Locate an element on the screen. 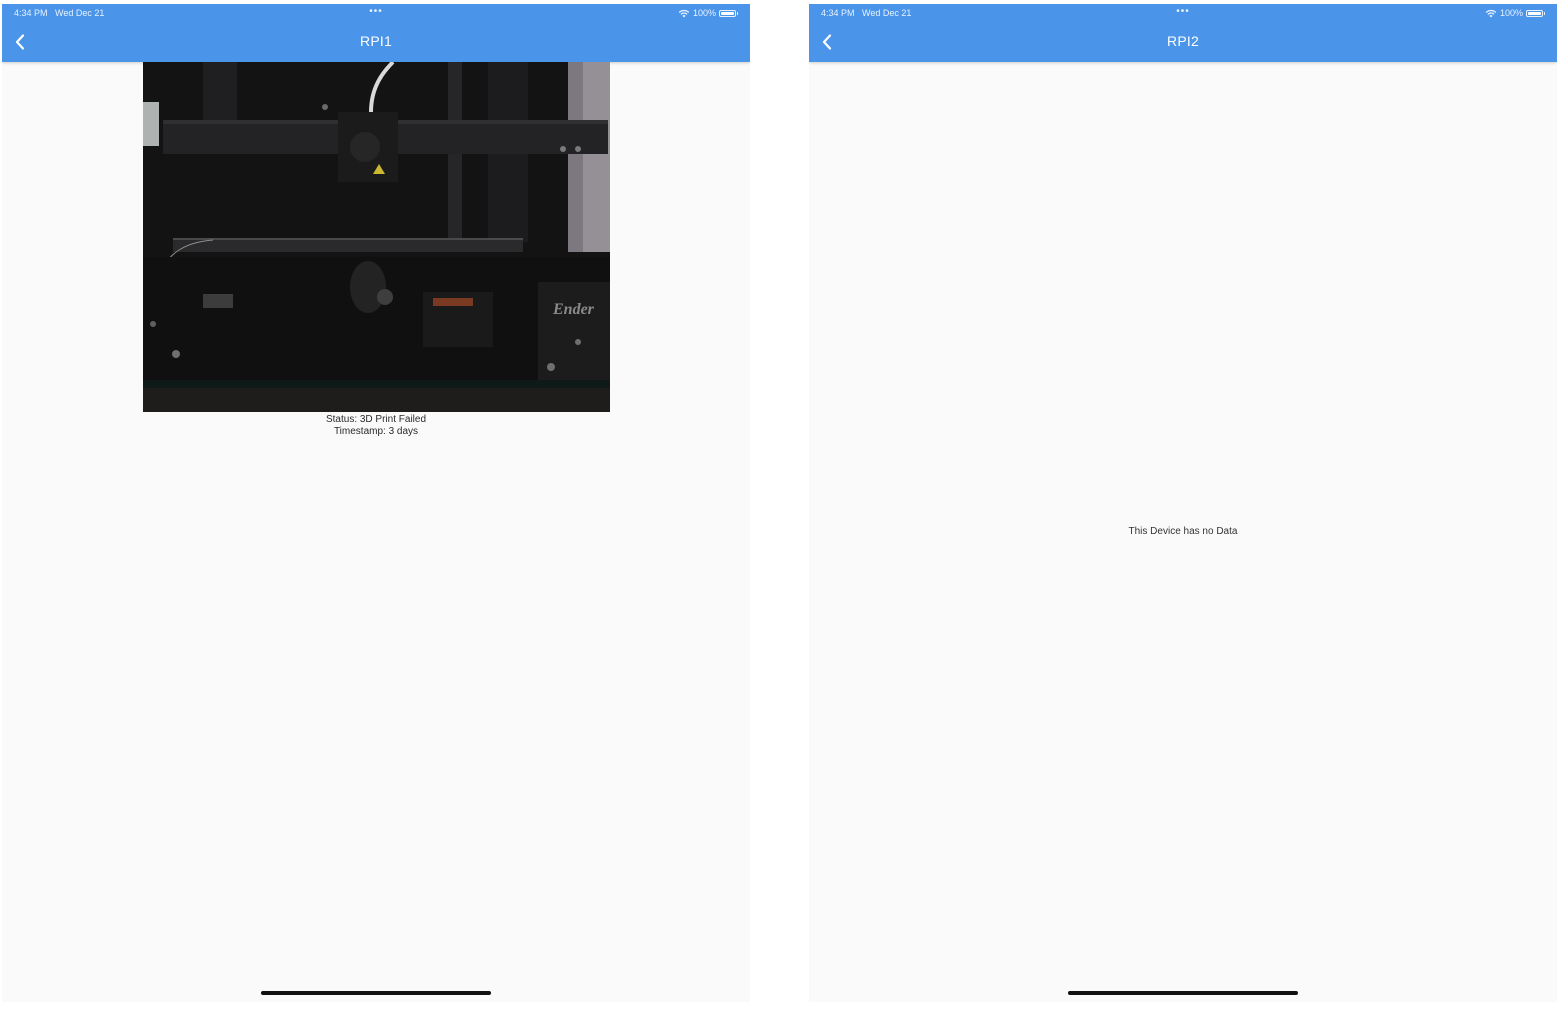  app-bar: 4:34 PM Wed Dec 21 ••• 100% RPI1 is located at coordinates (376, 33).